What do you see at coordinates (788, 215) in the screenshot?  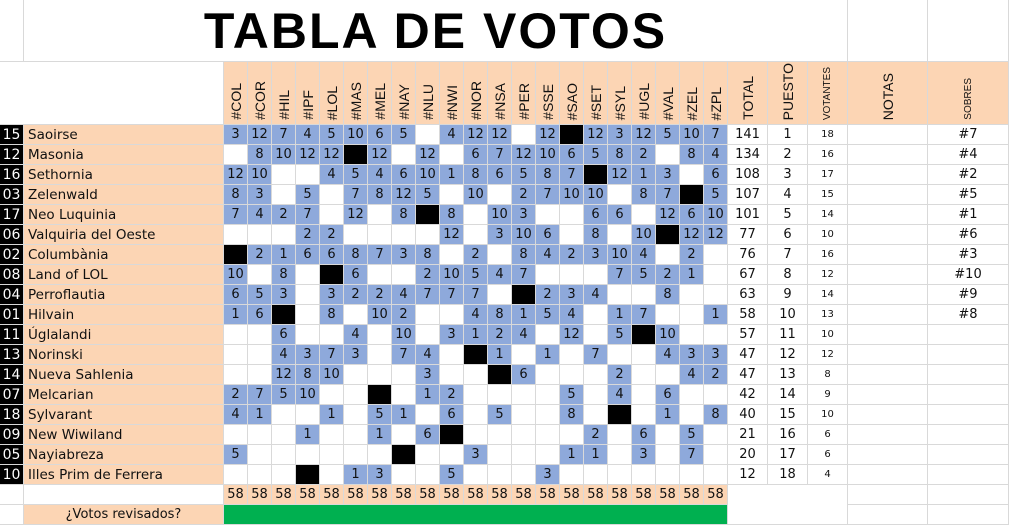 I see `rank: 5` at bounding box center [788, 215].